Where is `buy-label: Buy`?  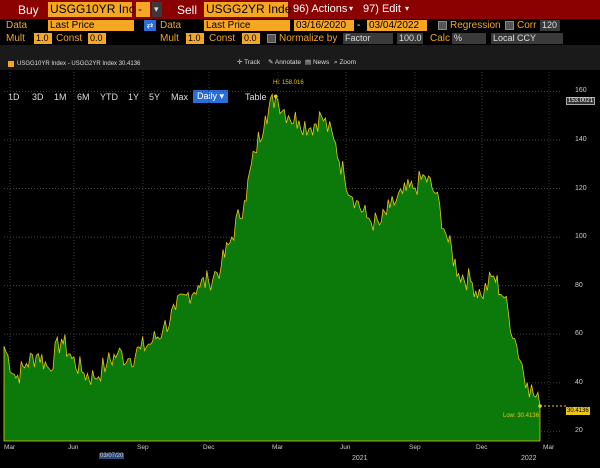 buy-label: Buy is located at coordinates (28, 10).